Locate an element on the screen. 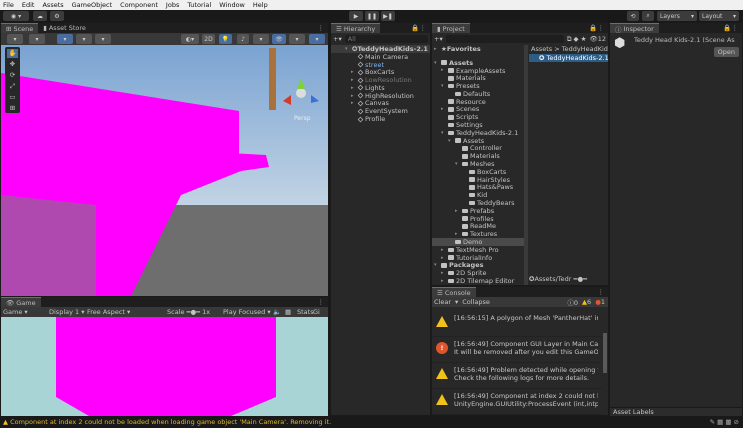  increment-snap-button: ▾ is located at coordinates (84, 39).